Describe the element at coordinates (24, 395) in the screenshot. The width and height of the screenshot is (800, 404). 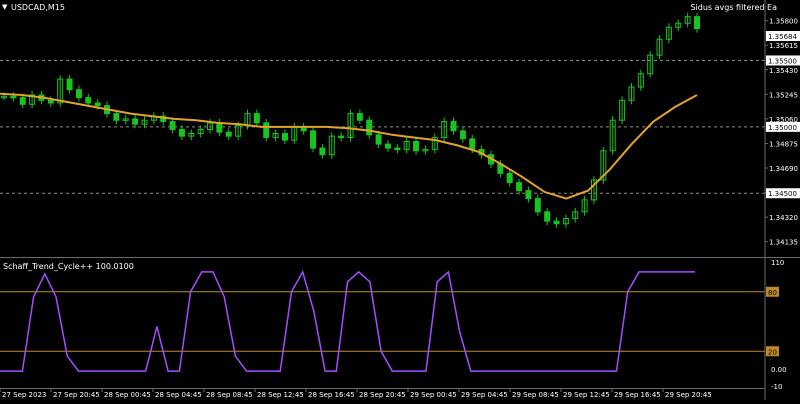
I see `time-tick-label: 27 Sep 2023` at that location.